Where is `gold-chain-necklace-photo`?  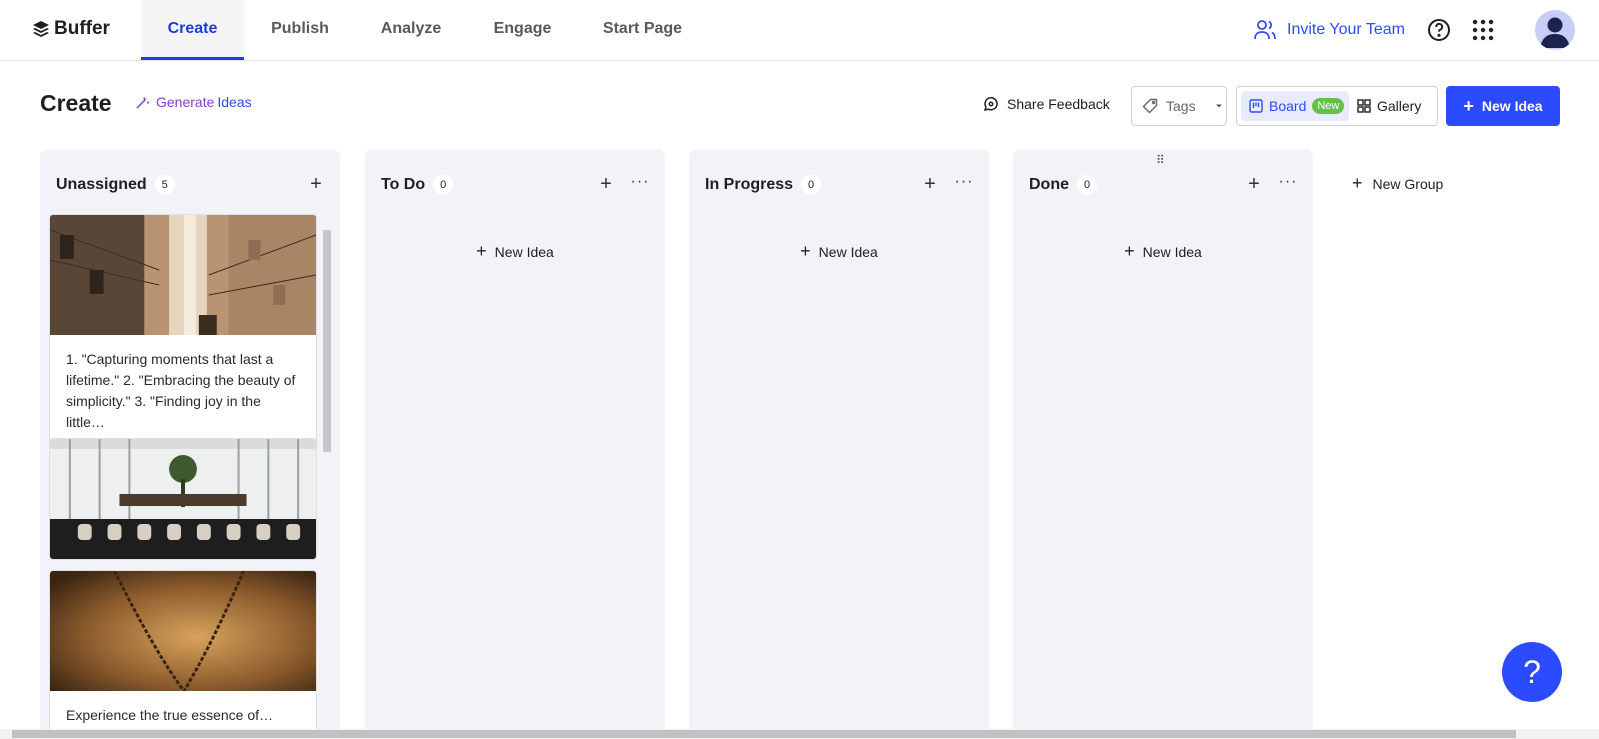 gold-chain-necklace-photo is located at coordinates (183, 631).